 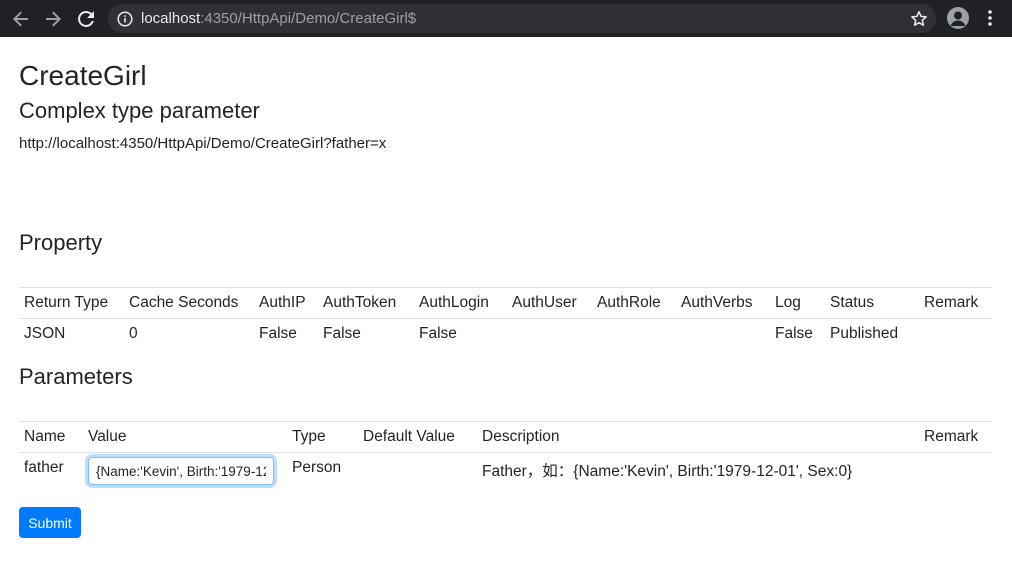 What do you see at coordinates (61, 242) in the screenshot?
I see `property-heading: Property` at bounding box center [61, 242].